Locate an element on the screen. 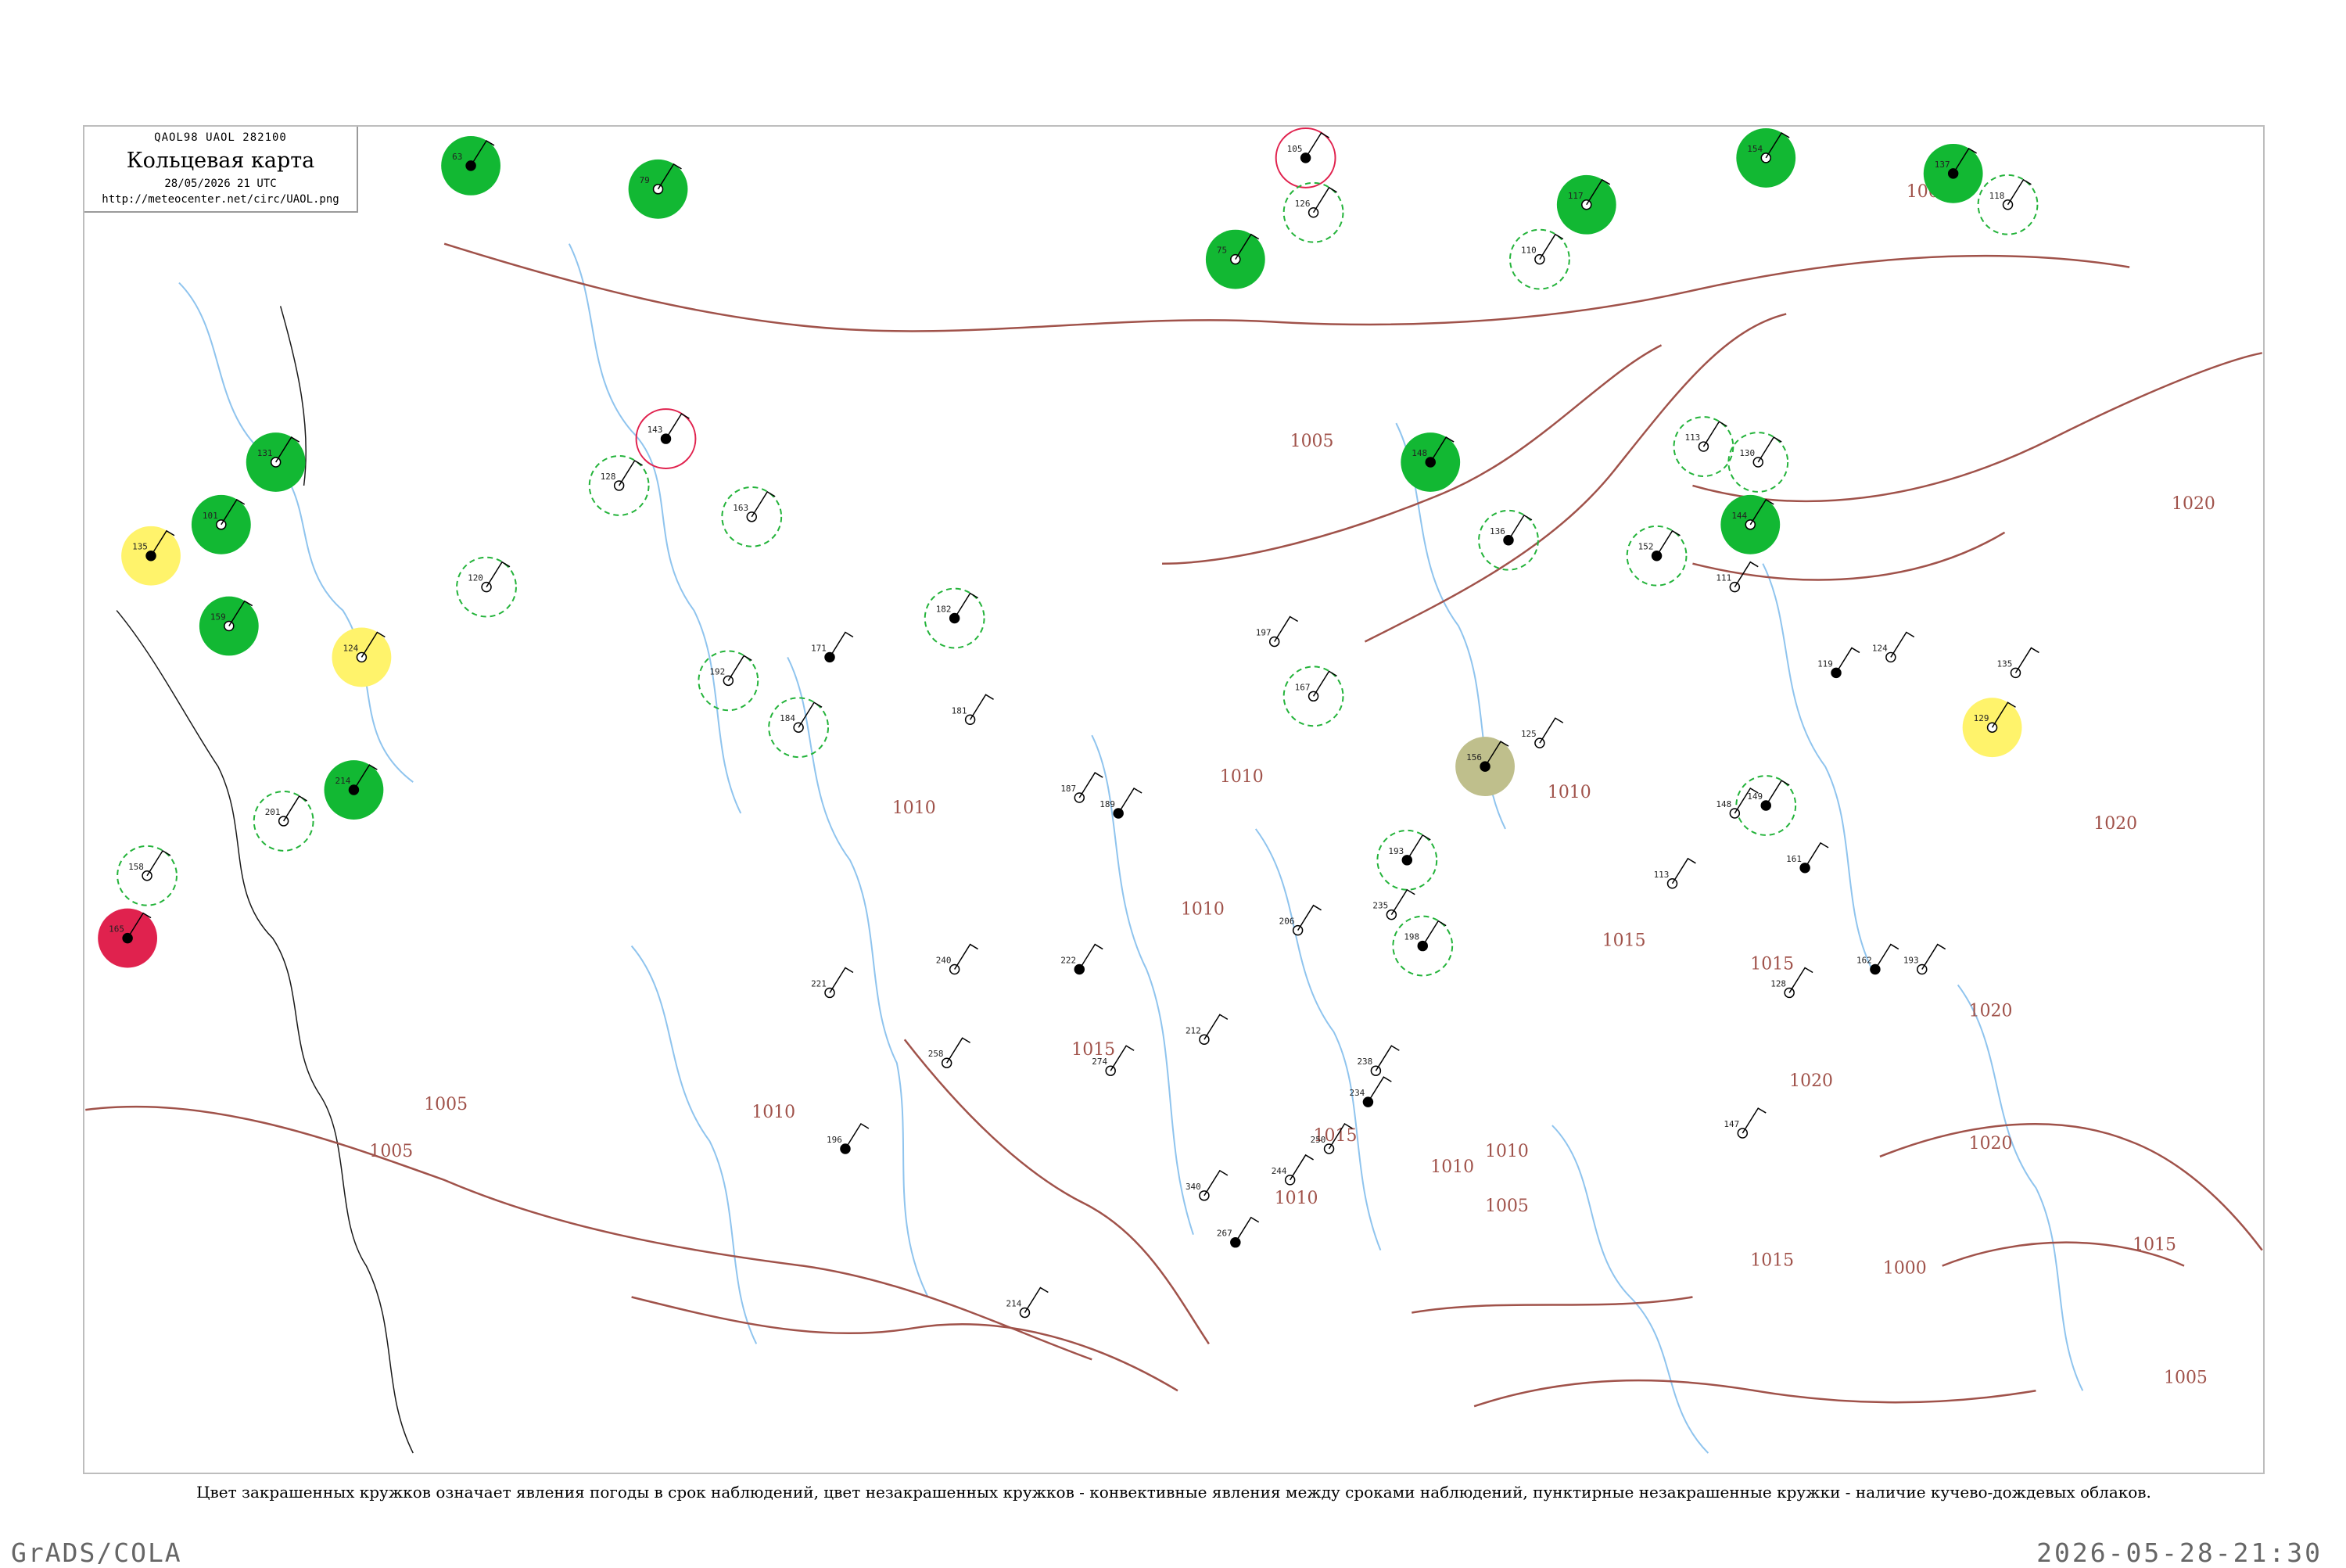 Image resolution: width=2346 pixels, height=1568 pixels. station-value: 184 is located at coordinates (787, 718).